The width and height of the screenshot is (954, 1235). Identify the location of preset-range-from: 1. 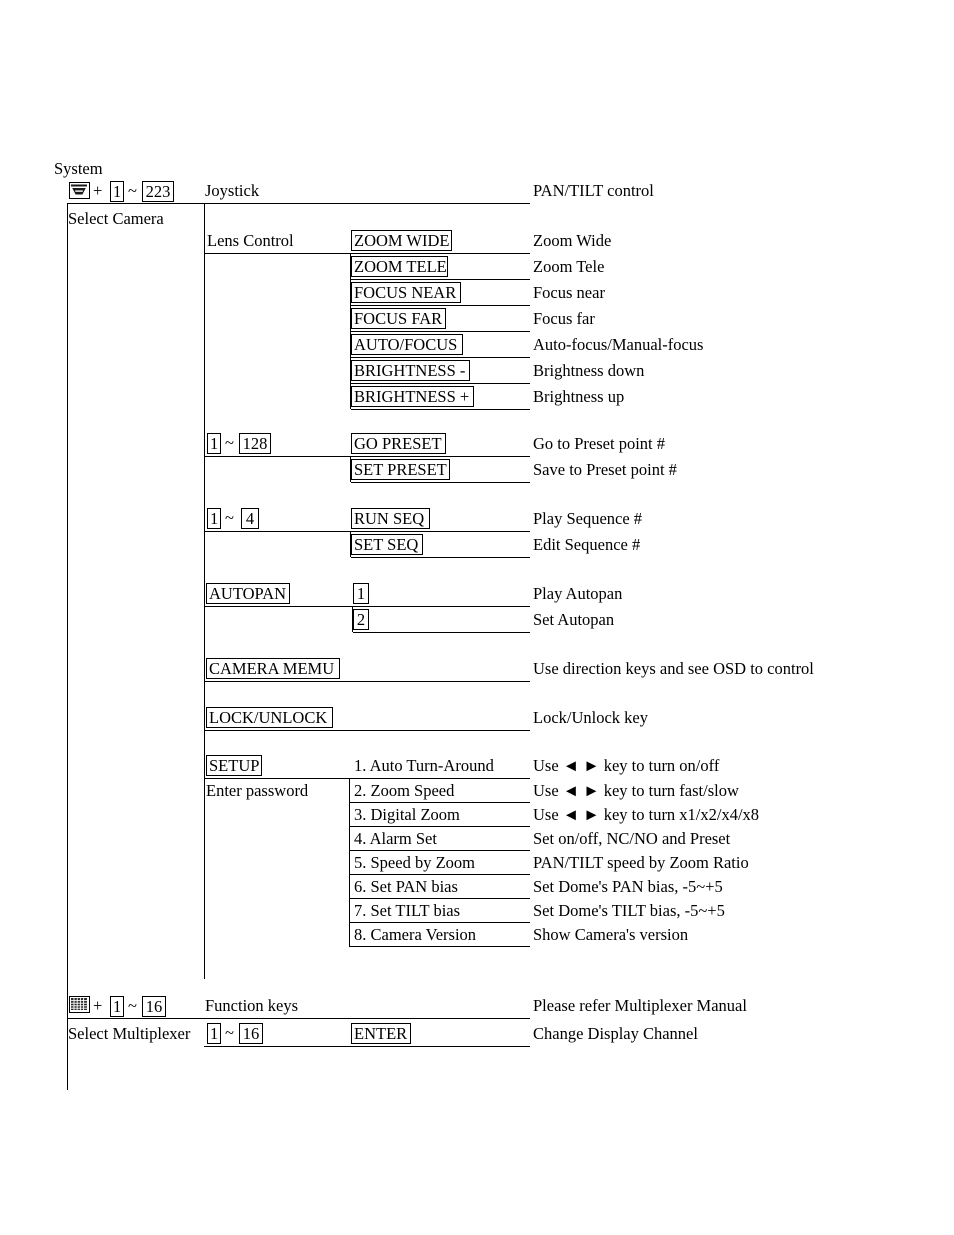
(214, 443).